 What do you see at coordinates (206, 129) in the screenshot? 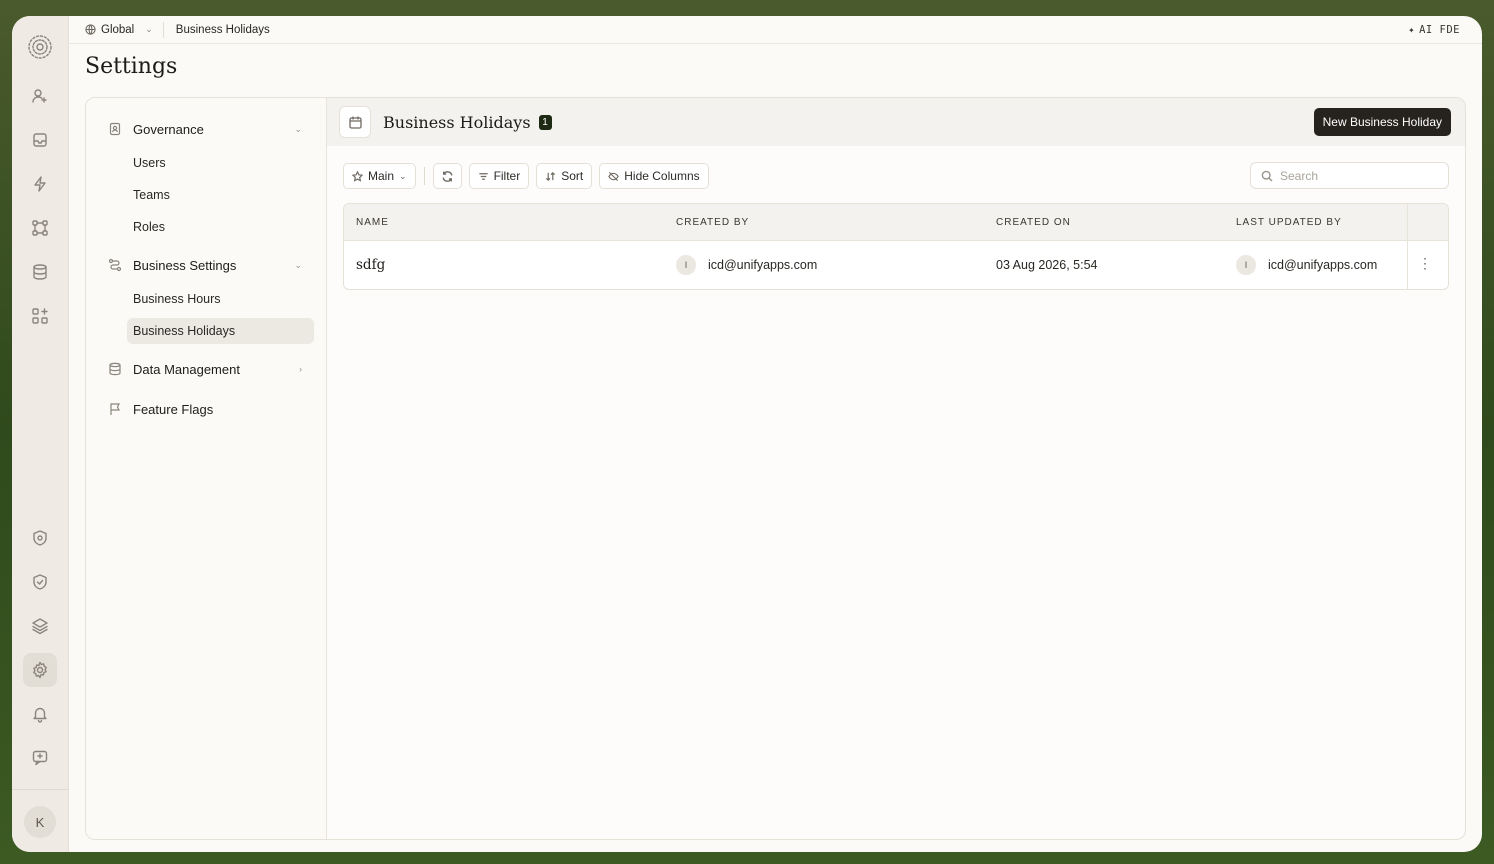
I see `nav-group-governance: Governance ⌄` at bounding box center [206, 129].